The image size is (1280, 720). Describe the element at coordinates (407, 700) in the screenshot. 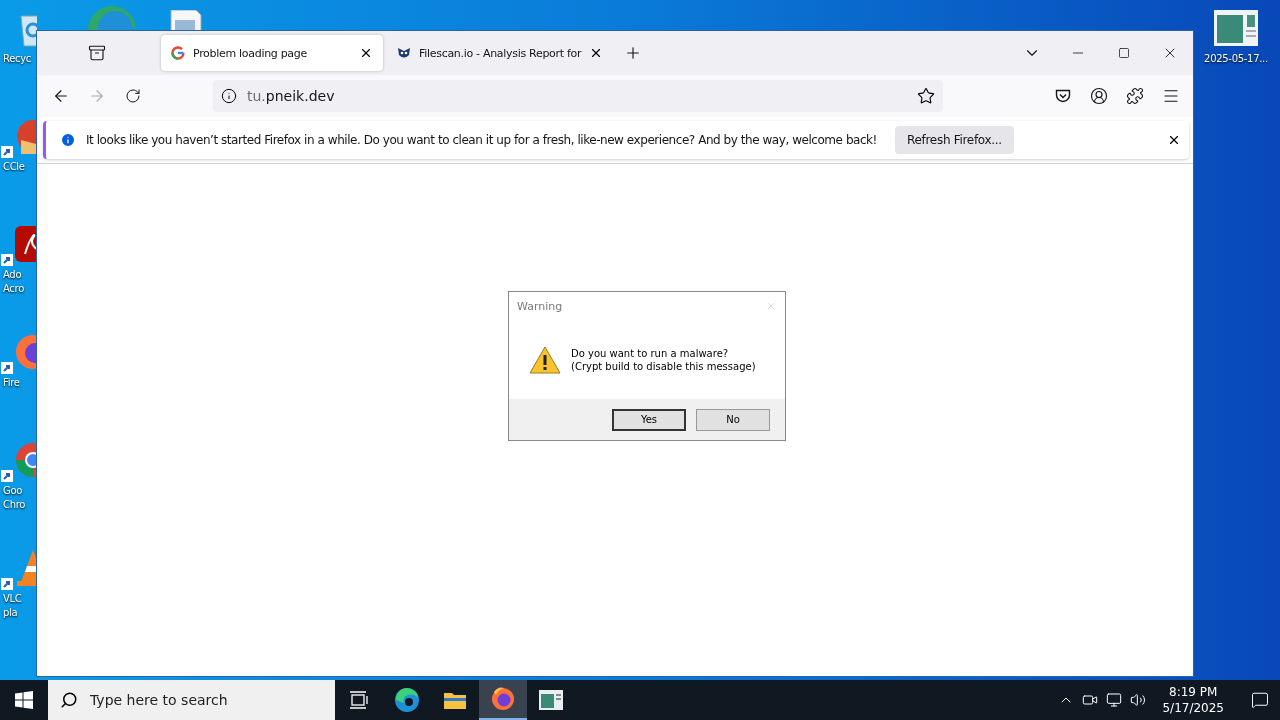

I see `edge-icon` at that location.